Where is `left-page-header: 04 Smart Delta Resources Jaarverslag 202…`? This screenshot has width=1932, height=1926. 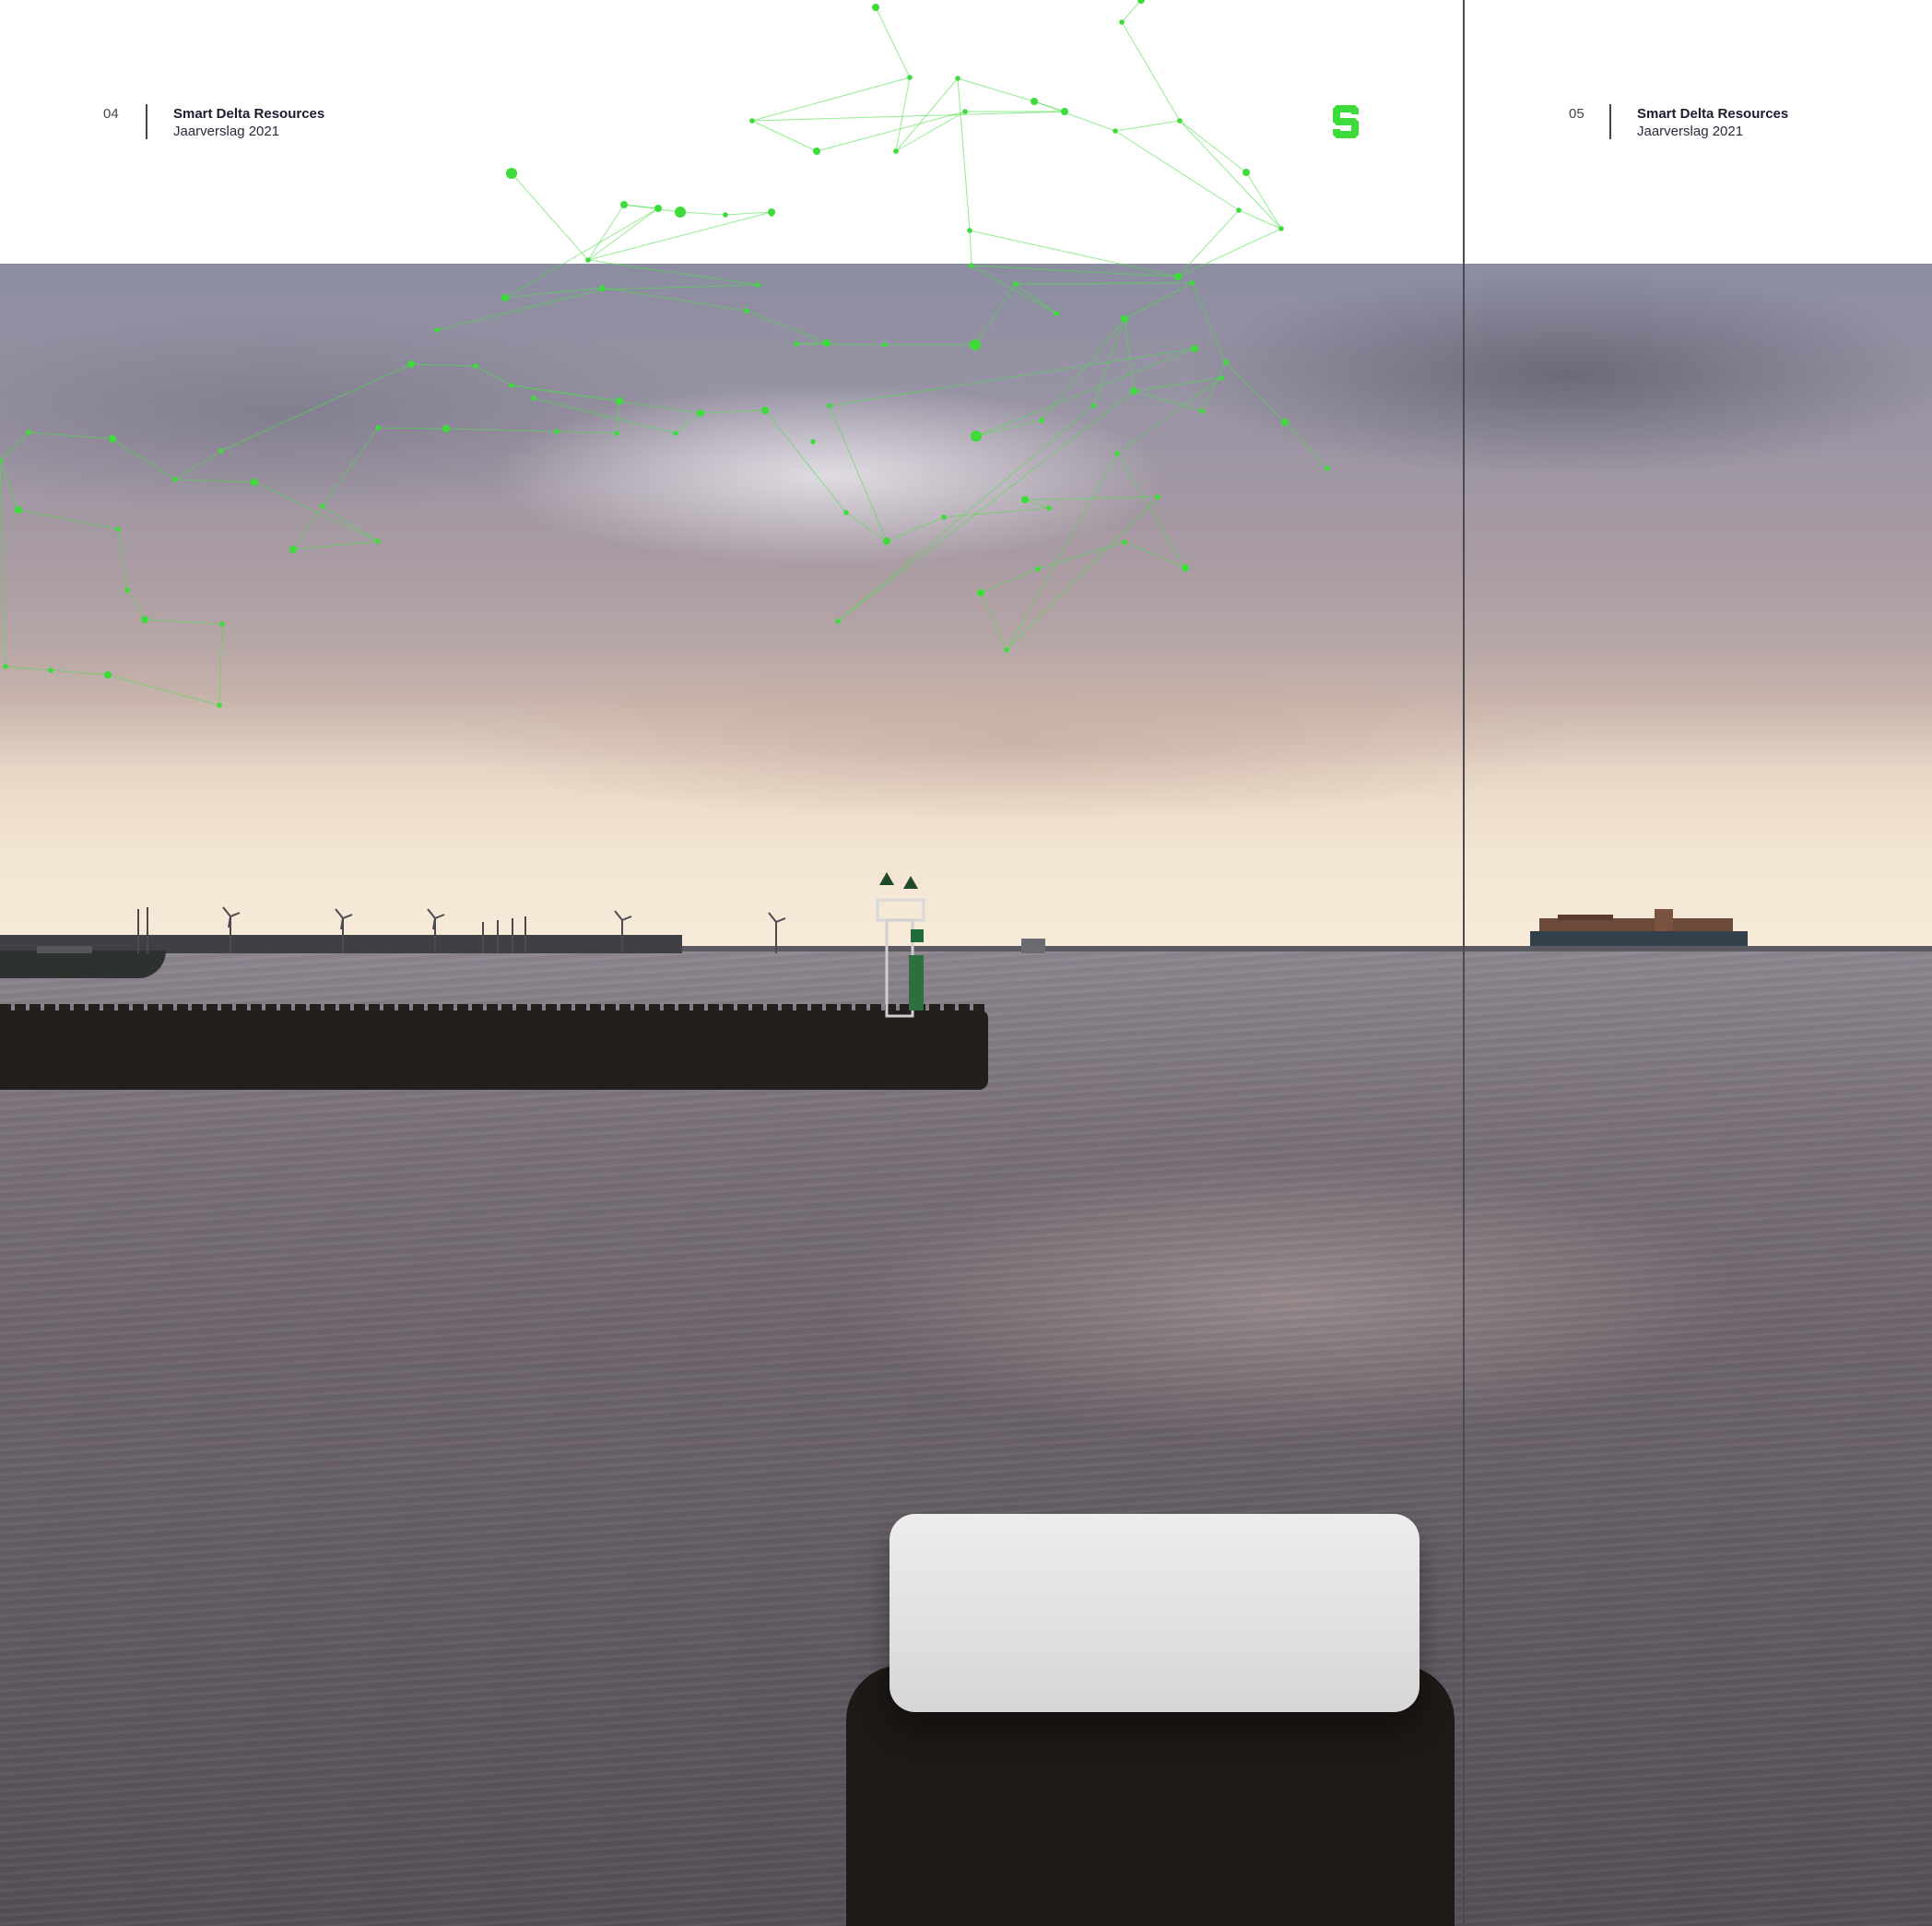 left-page-header: 04 Smart Delta Resources Jaarverslag 202… is located at coordinates (732, 132).